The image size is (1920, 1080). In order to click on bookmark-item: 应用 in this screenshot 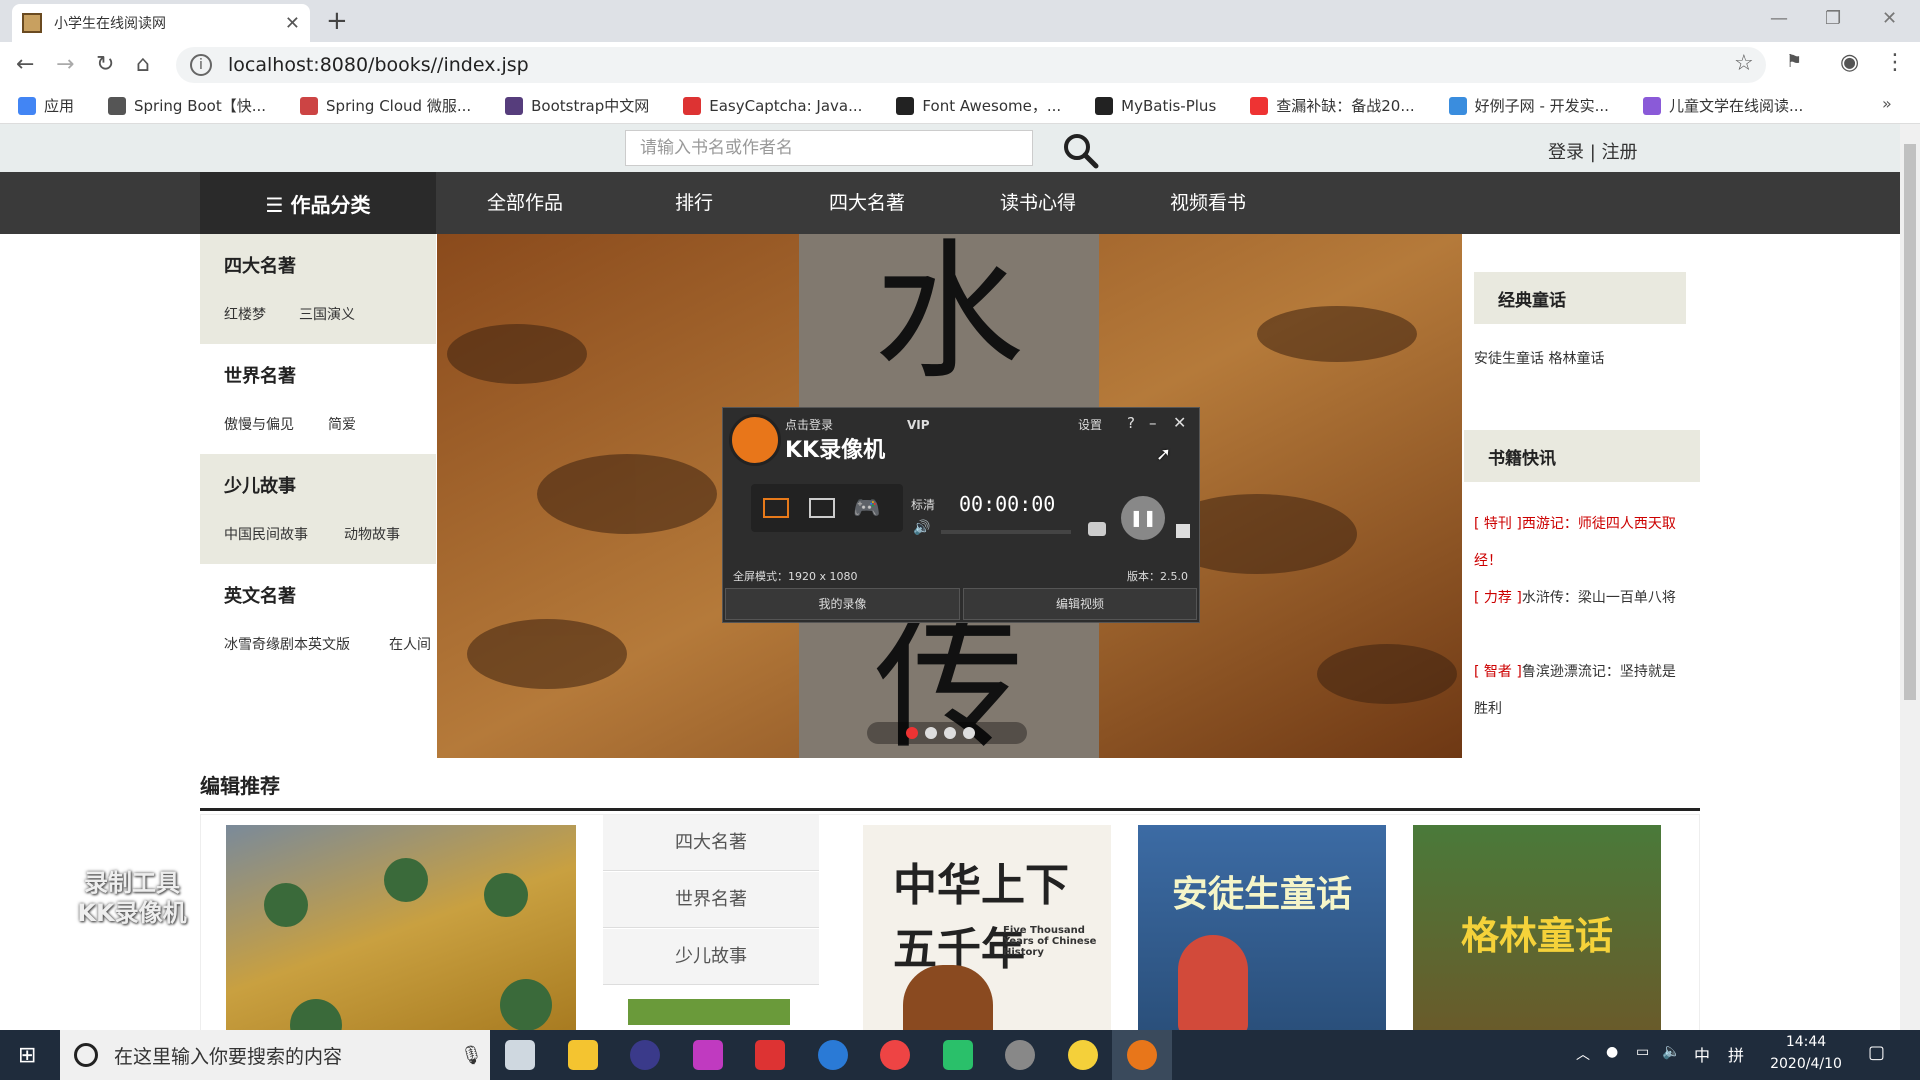, I will do `click(46, 105)`.